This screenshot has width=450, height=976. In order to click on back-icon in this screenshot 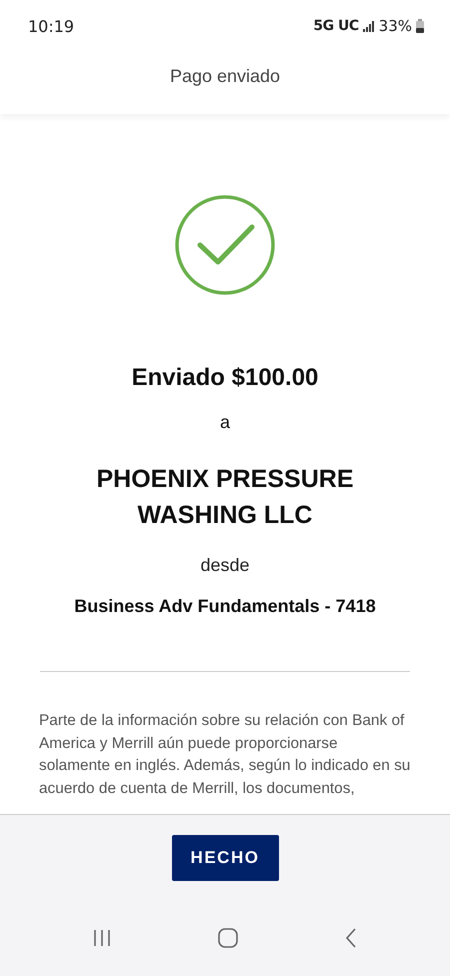, I will do `click(350, 938)`.